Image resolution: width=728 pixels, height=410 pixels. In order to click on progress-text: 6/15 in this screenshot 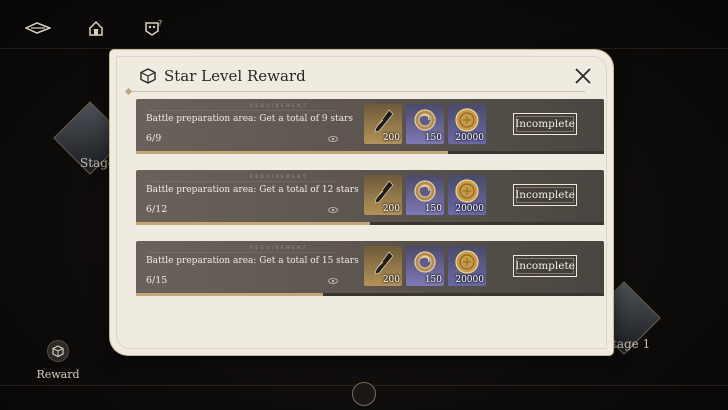, I will do `click(157, 280)`.